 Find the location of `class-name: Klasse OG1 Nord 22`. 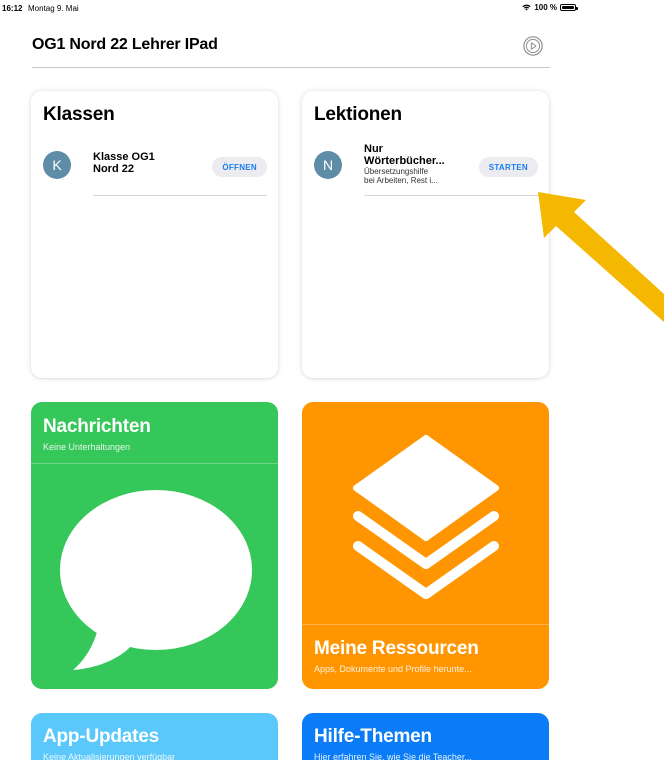

class-name: Klasse OG1 Nord 22 is located at coordinates (124, 163).